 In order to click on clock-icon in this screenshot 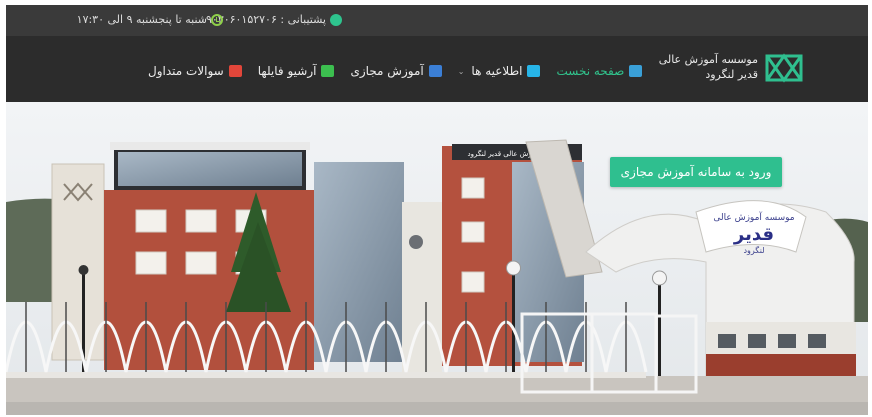, I will do `click(217, 19)`.